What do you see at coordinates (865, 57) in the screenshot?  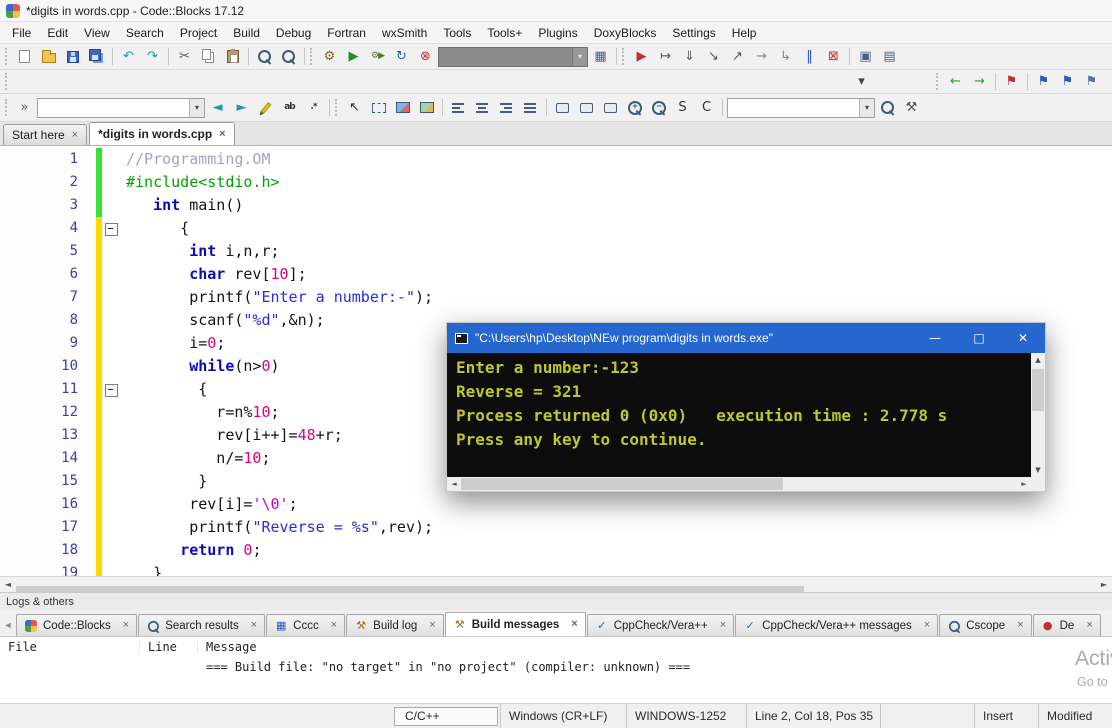 I see `debugging-windows-button: ▣` at bounding box center [865, 57].